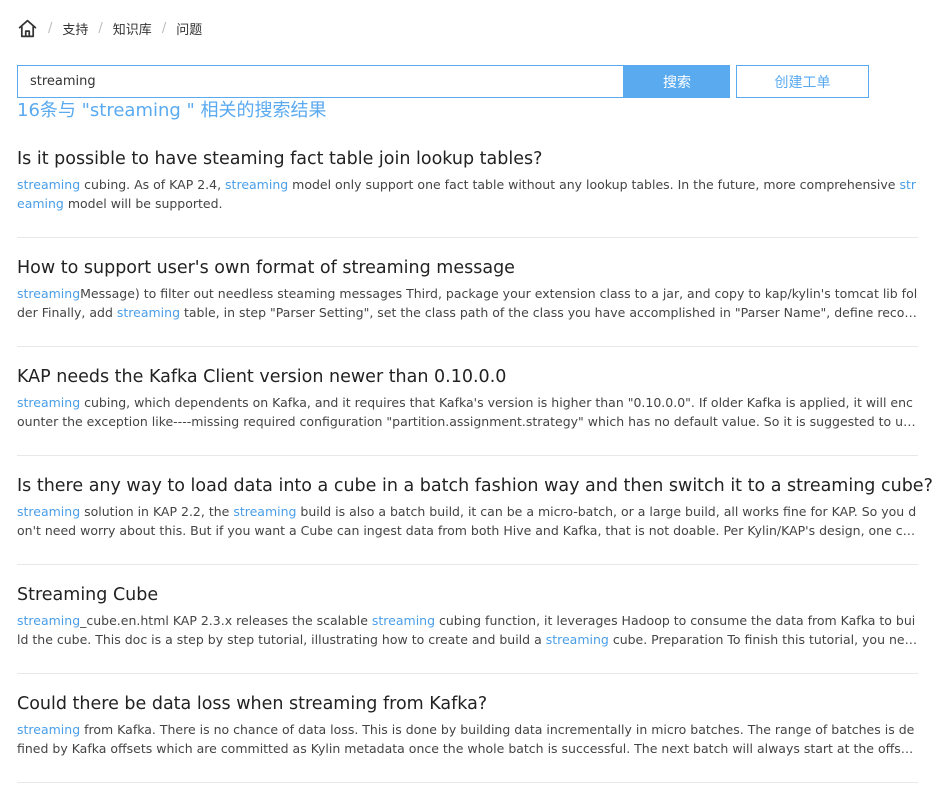 This screenshot has height=801, width=940. I want to click on snippet-text: model will be supported., so click(143, 203).